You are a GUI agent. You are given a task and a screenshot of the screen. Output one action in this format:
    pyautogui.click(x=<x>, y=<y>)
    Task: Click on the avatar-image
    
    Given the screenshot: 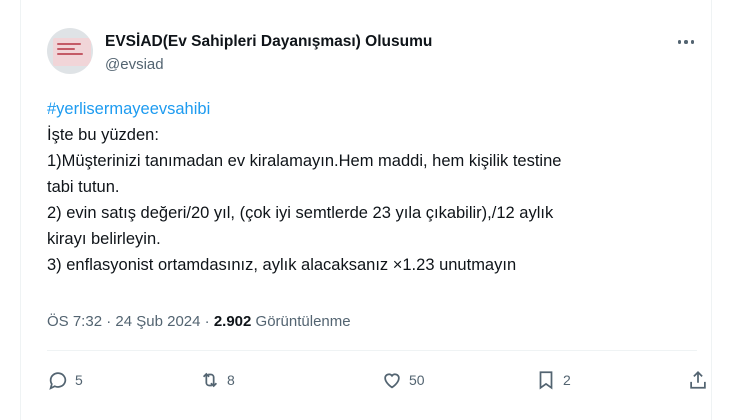 What is the action you would take?
    pyautogui.click(x=72, y=52)
    